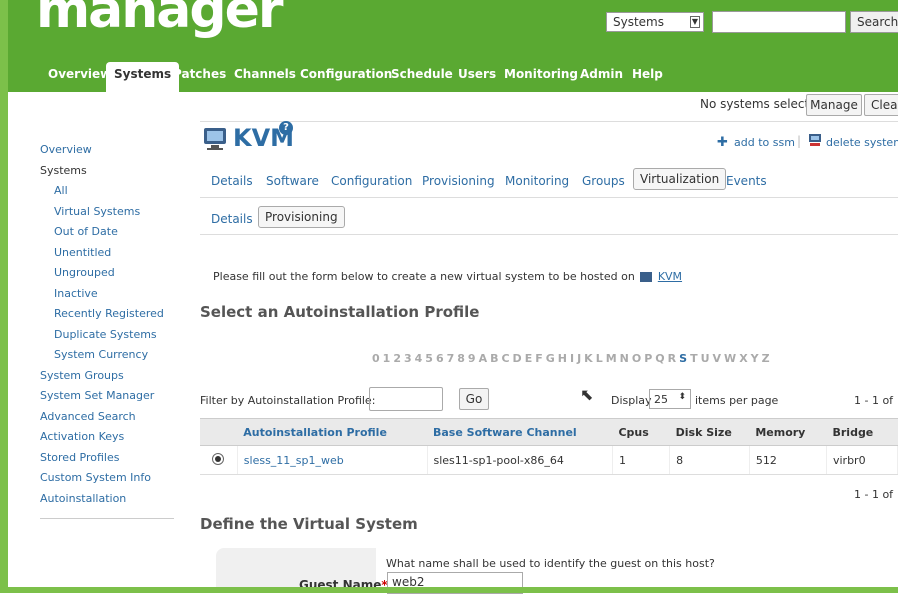 The image size is (898, 594). What do you see at coordinates (477, 74) in the screenshot?
I see `topnav-users: Users` at bounding box center [477, 74].